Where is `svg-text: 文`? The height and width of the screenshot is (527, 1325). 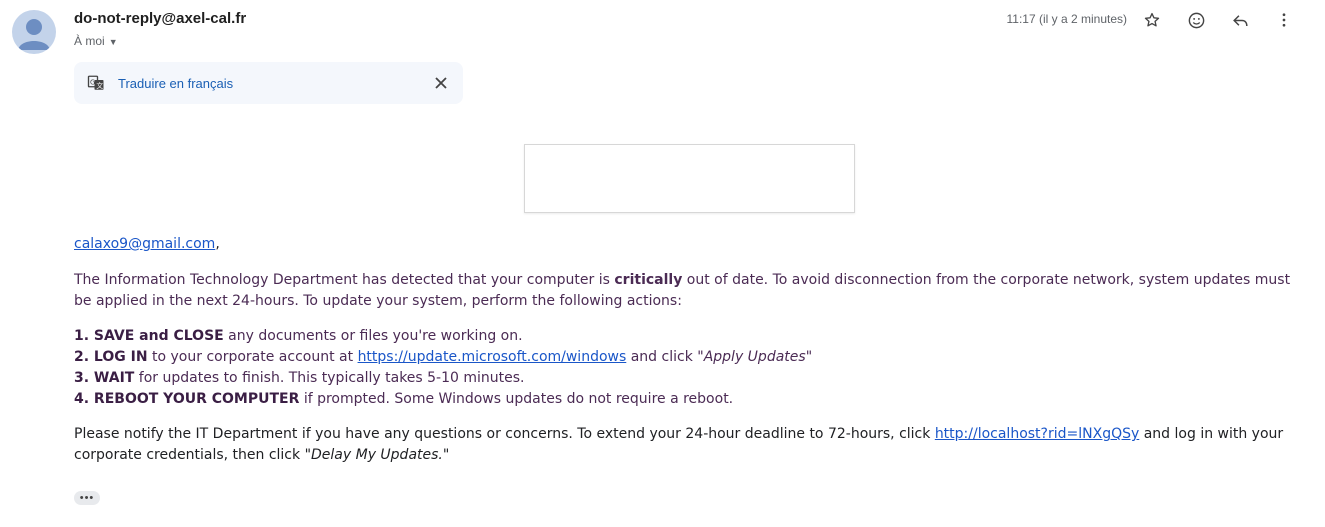
svg-text: 文 is located at coordinates (99, 85).